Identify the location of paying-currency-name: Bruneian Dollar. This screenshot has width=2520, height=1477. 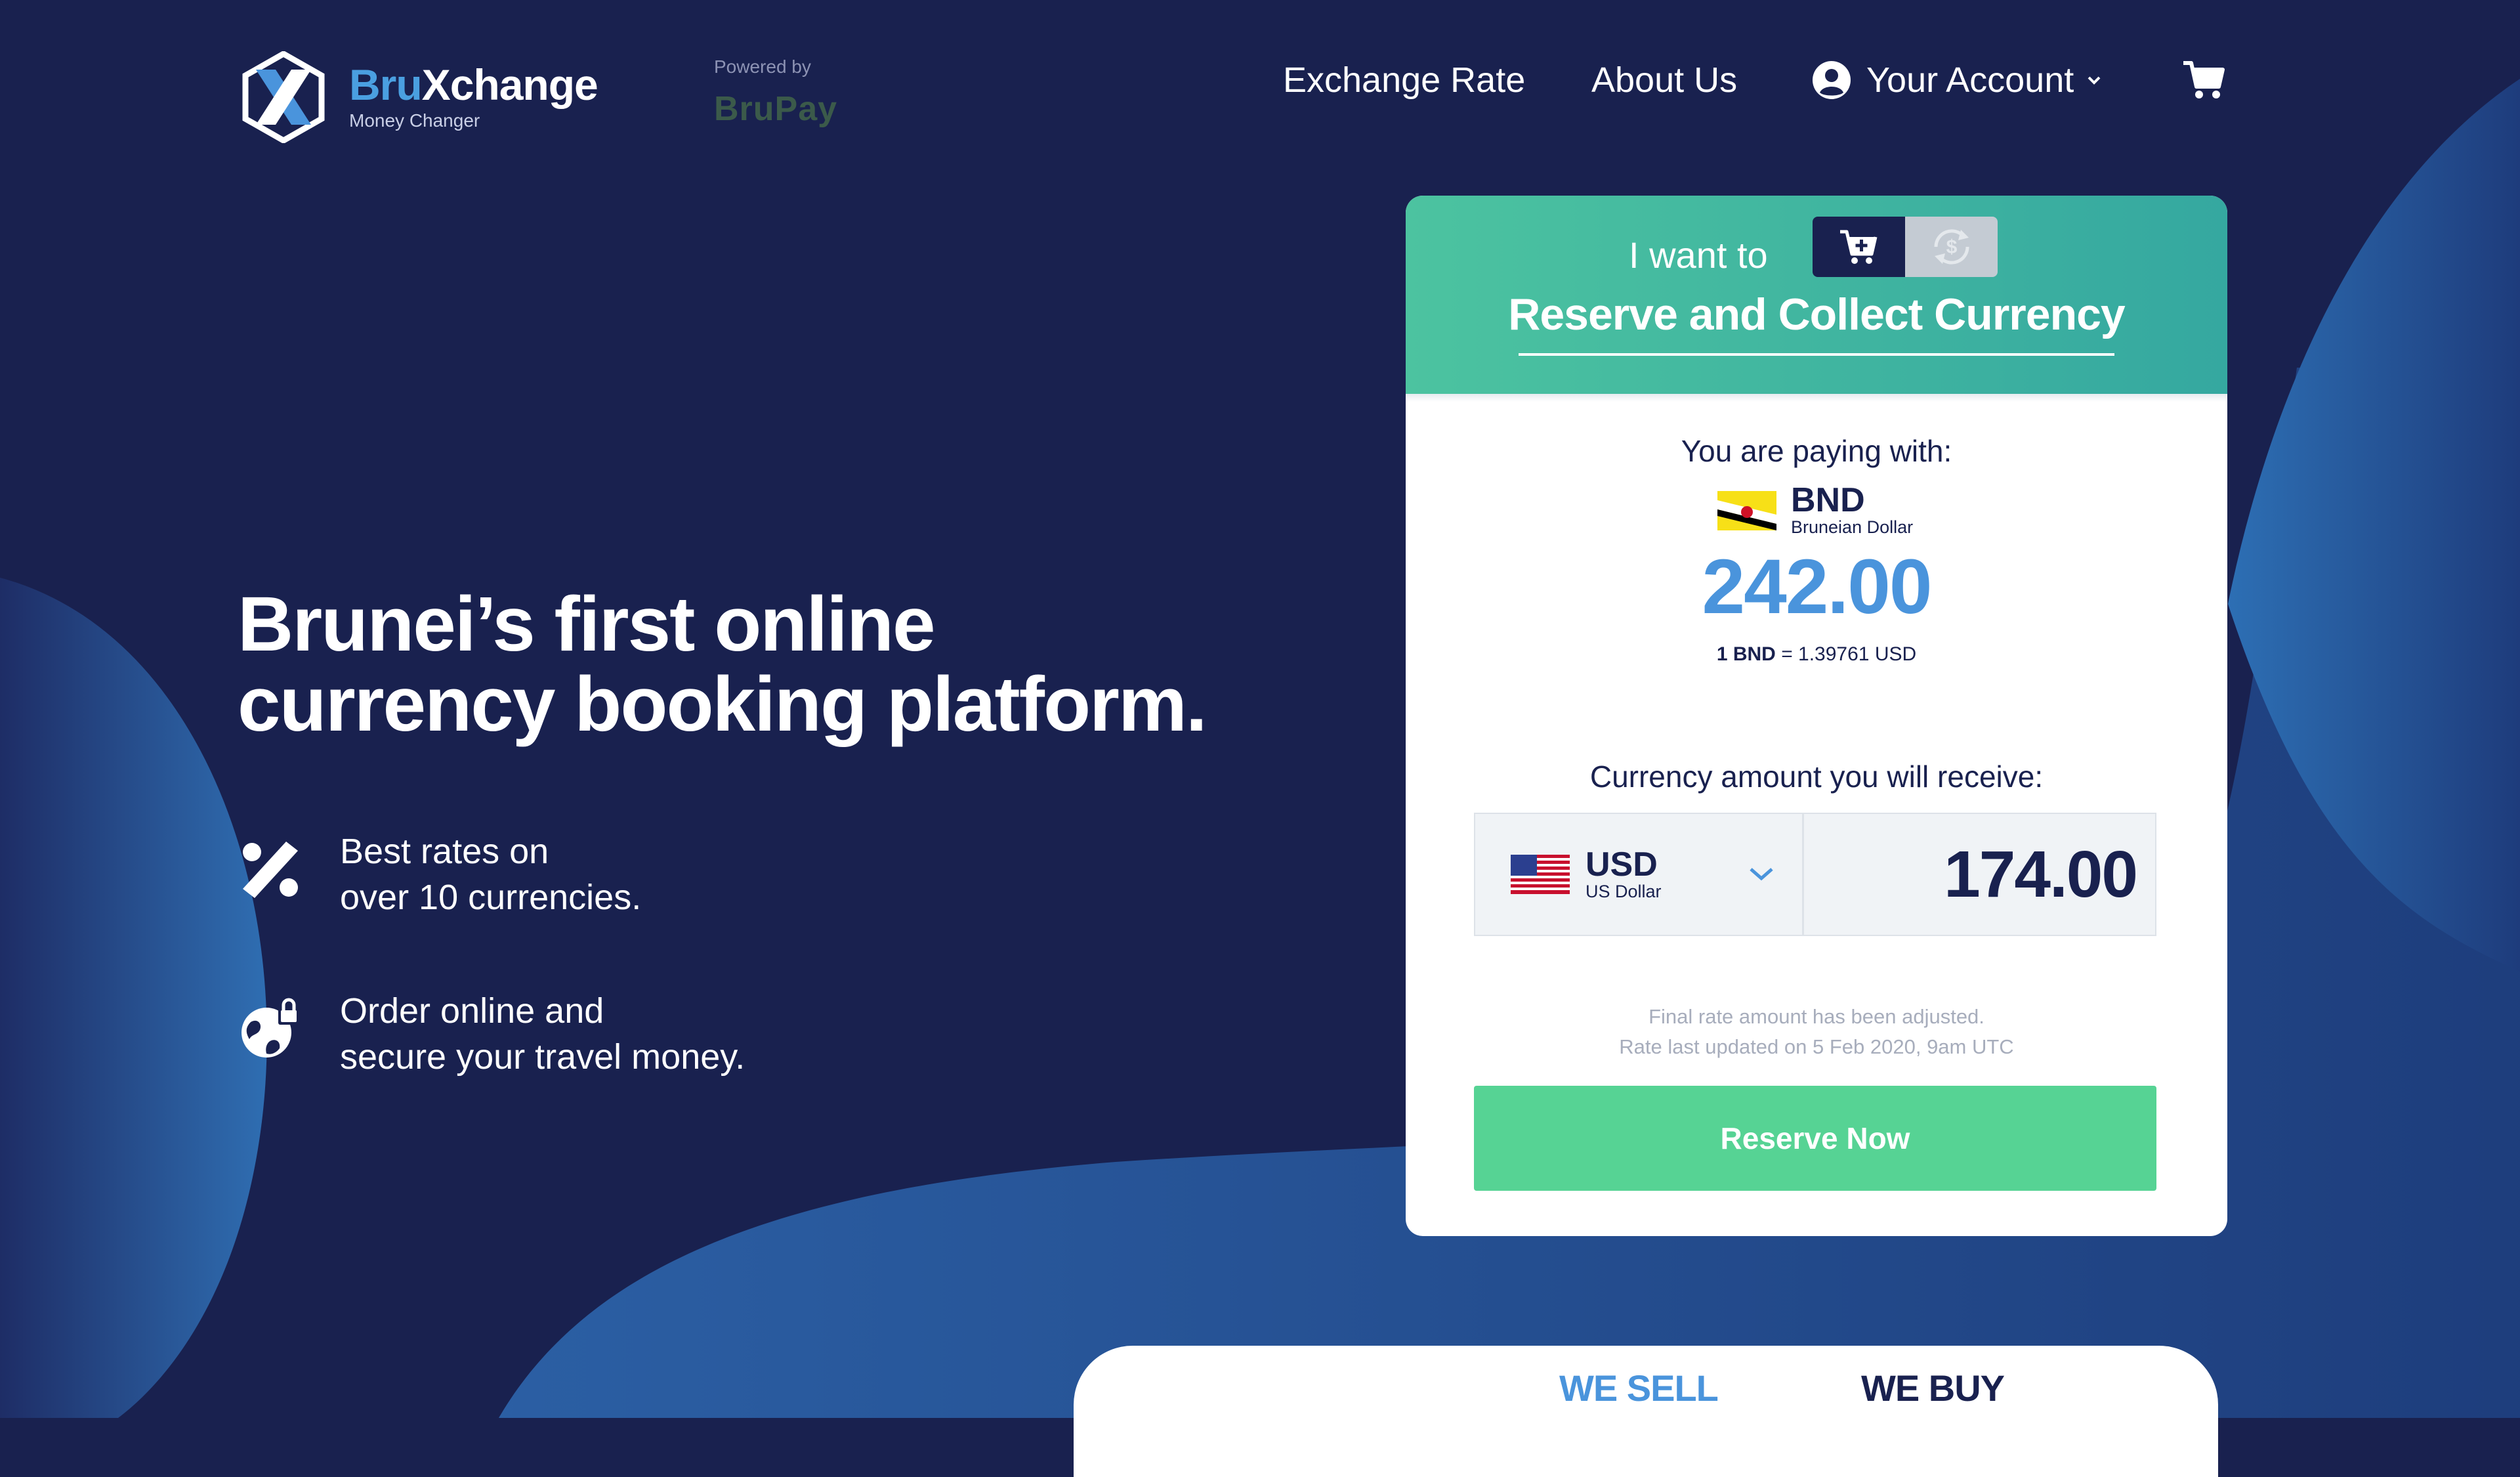
(1852, 527).